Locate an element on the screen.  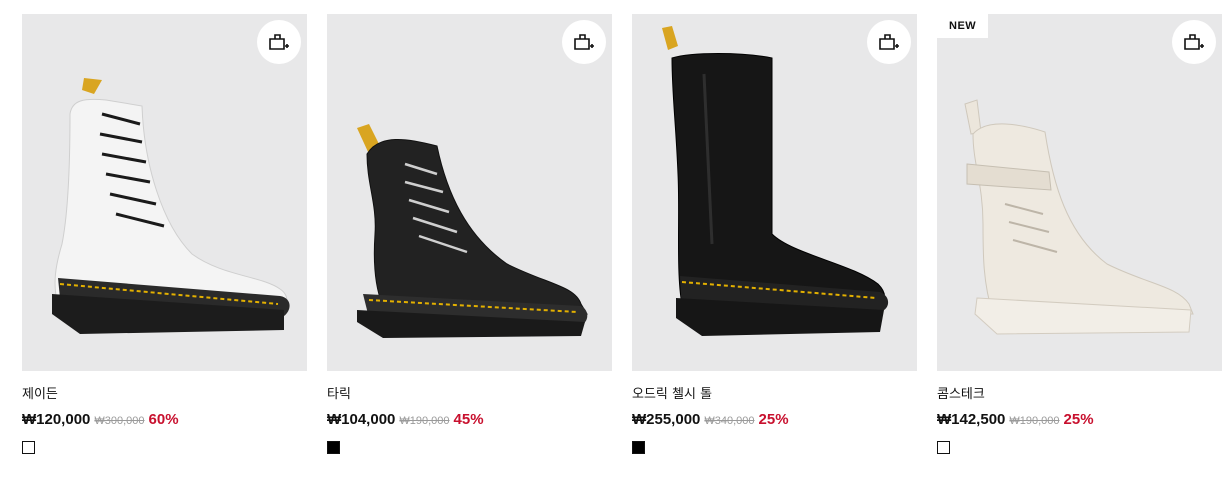
sale-price: ₩104,000 is located at coordinates (361, 419).